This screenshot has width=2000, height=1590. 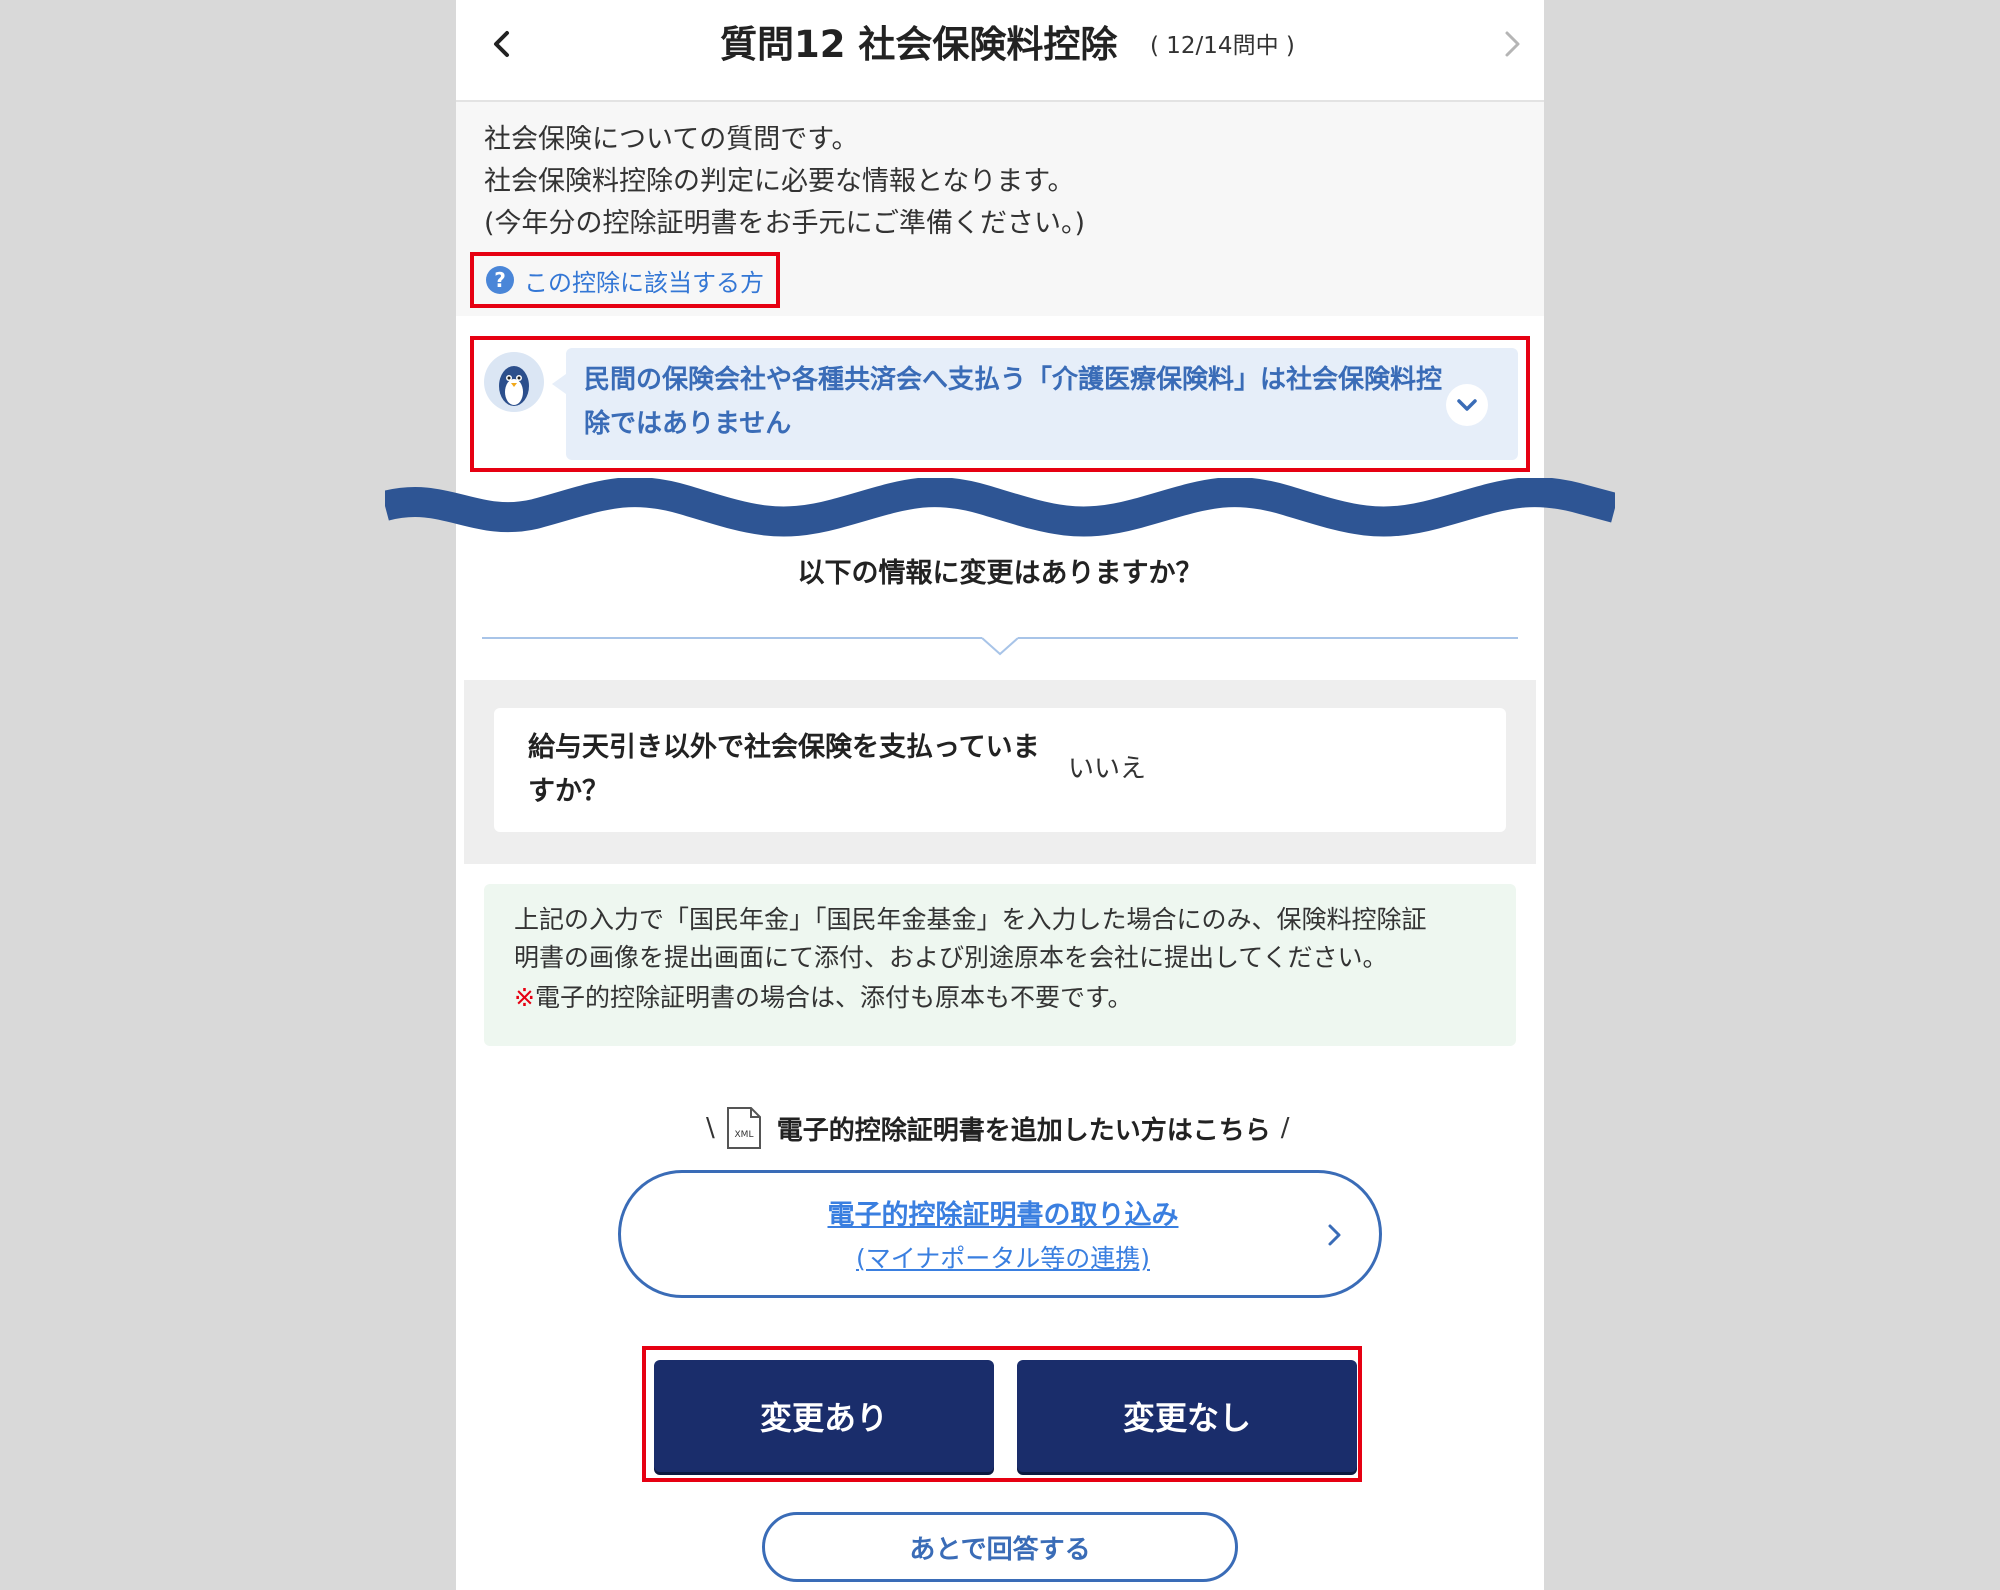 What do you see at coordinates (784, 769) in the screenshot?
I see `summary-question: 給与天引き以外で社会保険を支払っていますか？` at bounding box center [784, 769].